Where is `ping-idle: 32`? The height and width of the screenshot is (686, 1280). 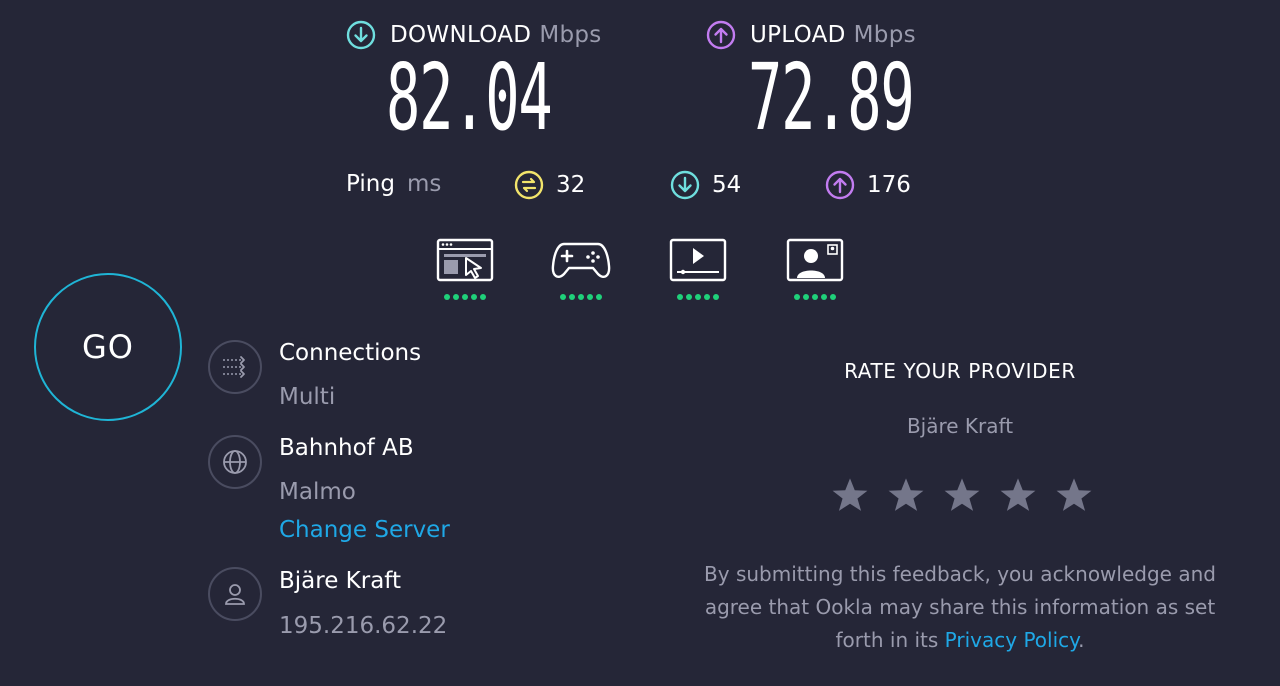 ping-idle: 32 is located at coordinates (549, 185).